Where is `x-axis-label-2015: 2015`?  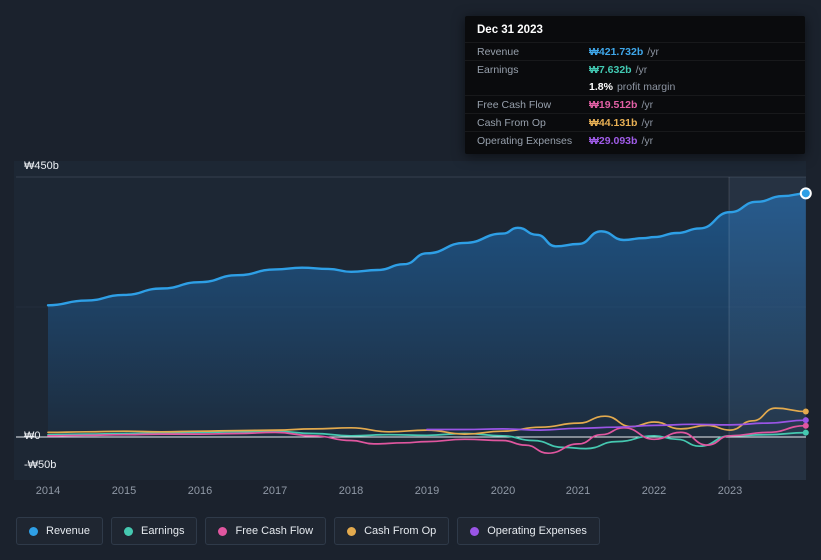 x-axis-label-2015: 2015 is located at coordinates (124, 491).